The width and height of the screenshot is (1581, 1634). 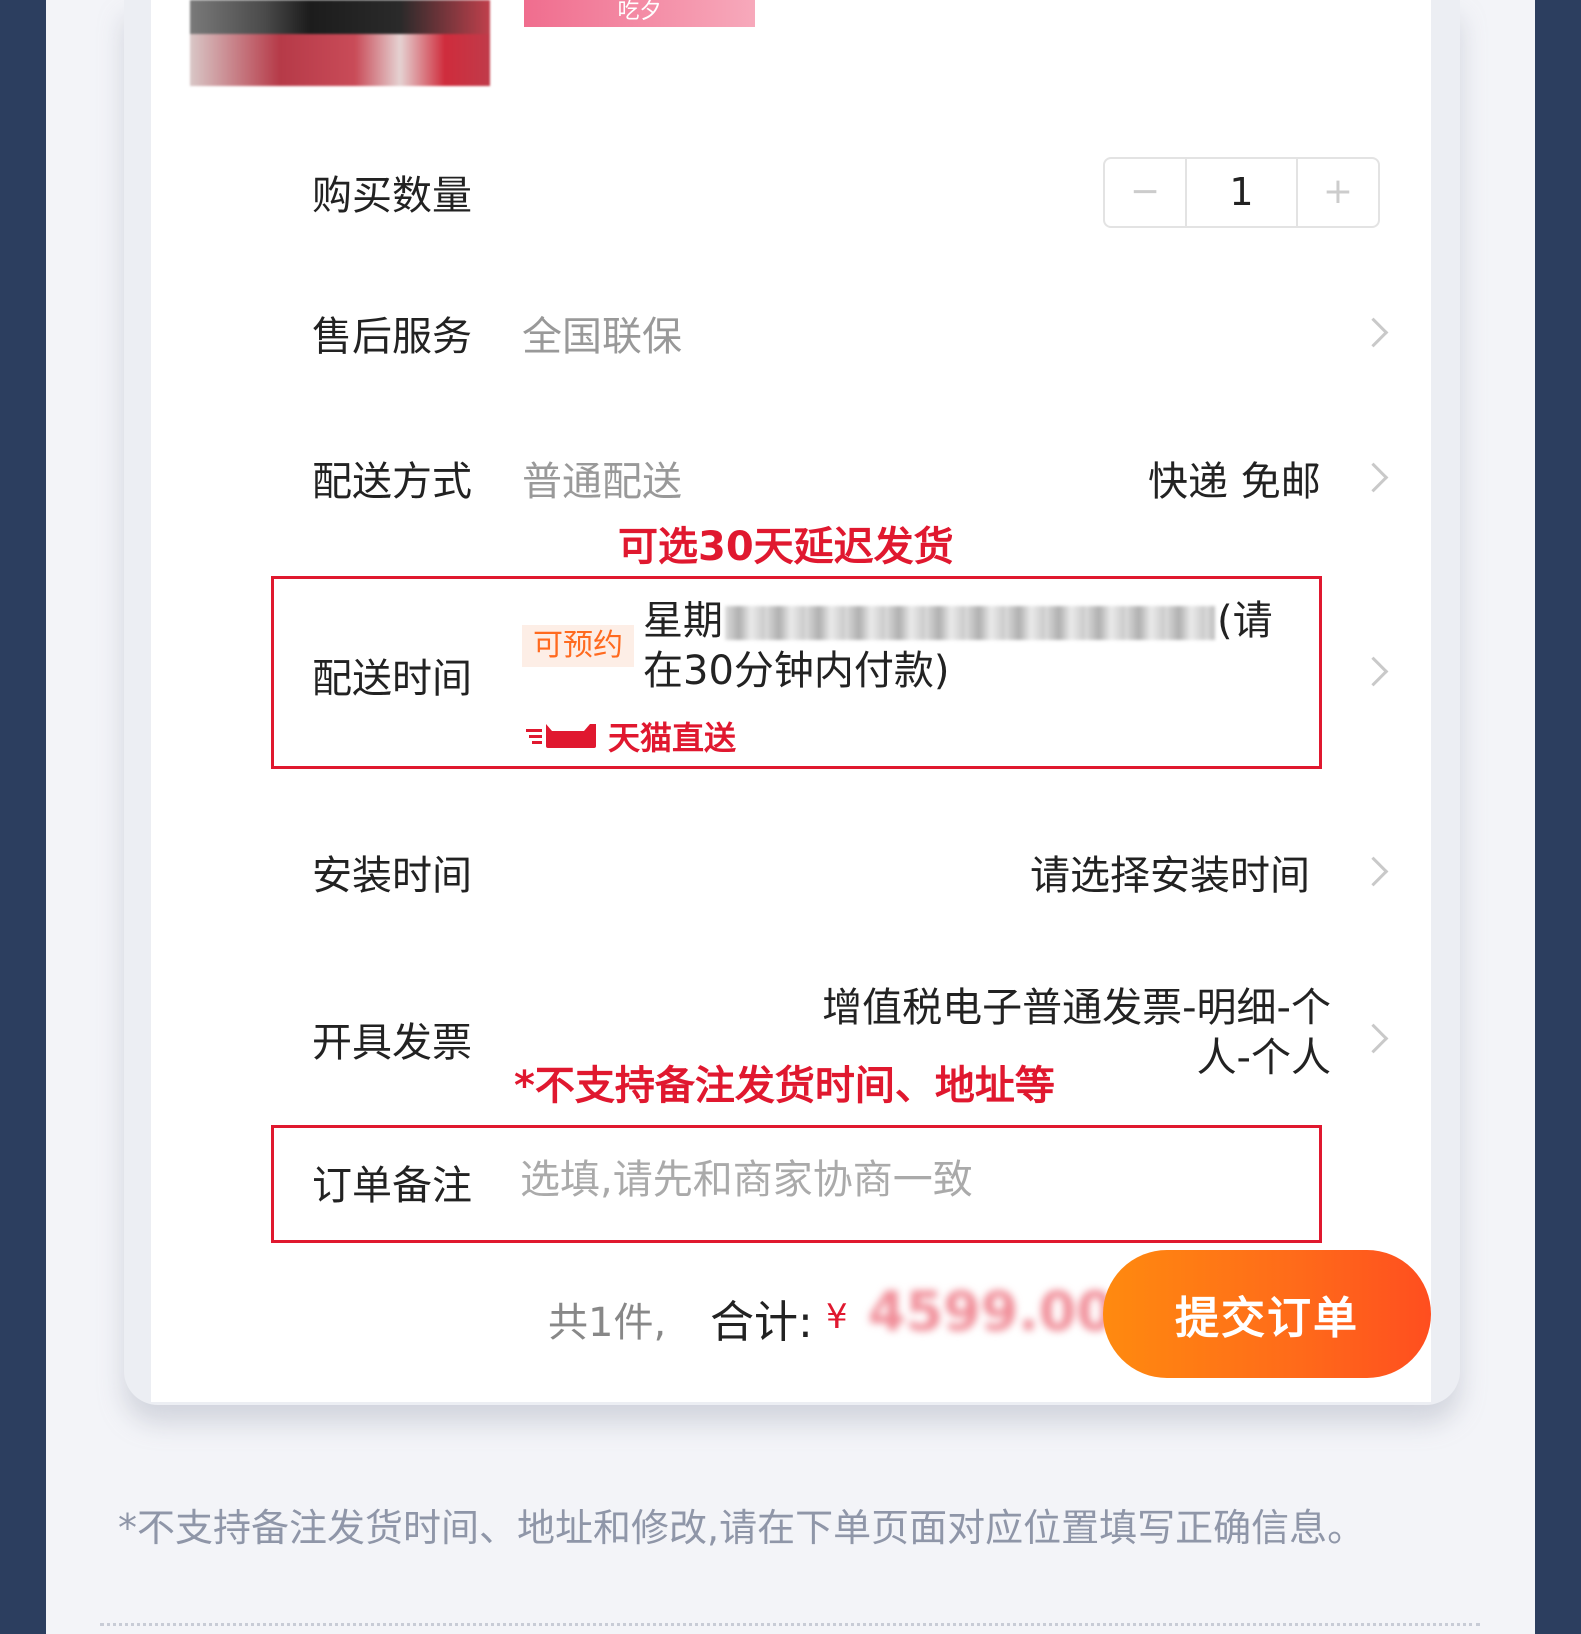 I want to click on shipping-method-label: 配送方式, so click(x=392, y=482).